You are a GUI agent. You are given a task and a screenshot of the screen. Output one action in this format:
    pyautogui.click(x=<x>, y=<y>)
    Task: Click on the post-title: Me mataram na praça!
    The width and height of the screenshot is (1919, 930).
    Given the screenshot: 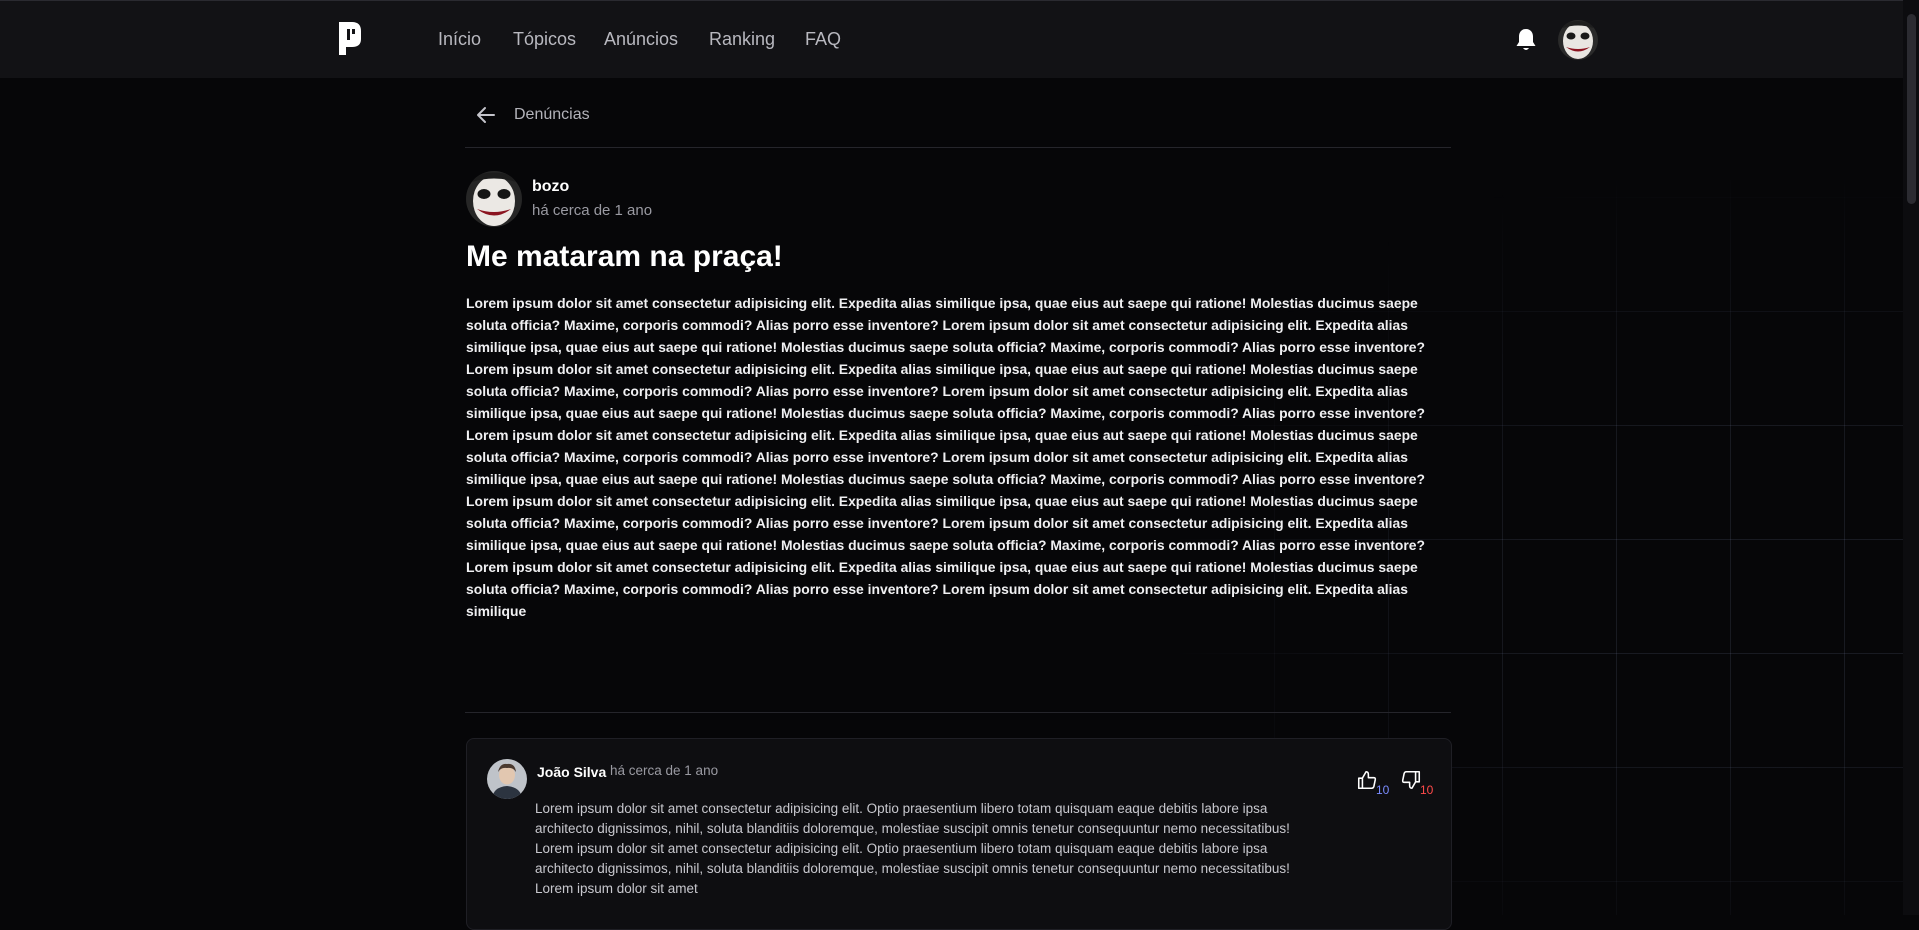 What is the action you would take?
    pyautogui.click(x=624, y=256)
    